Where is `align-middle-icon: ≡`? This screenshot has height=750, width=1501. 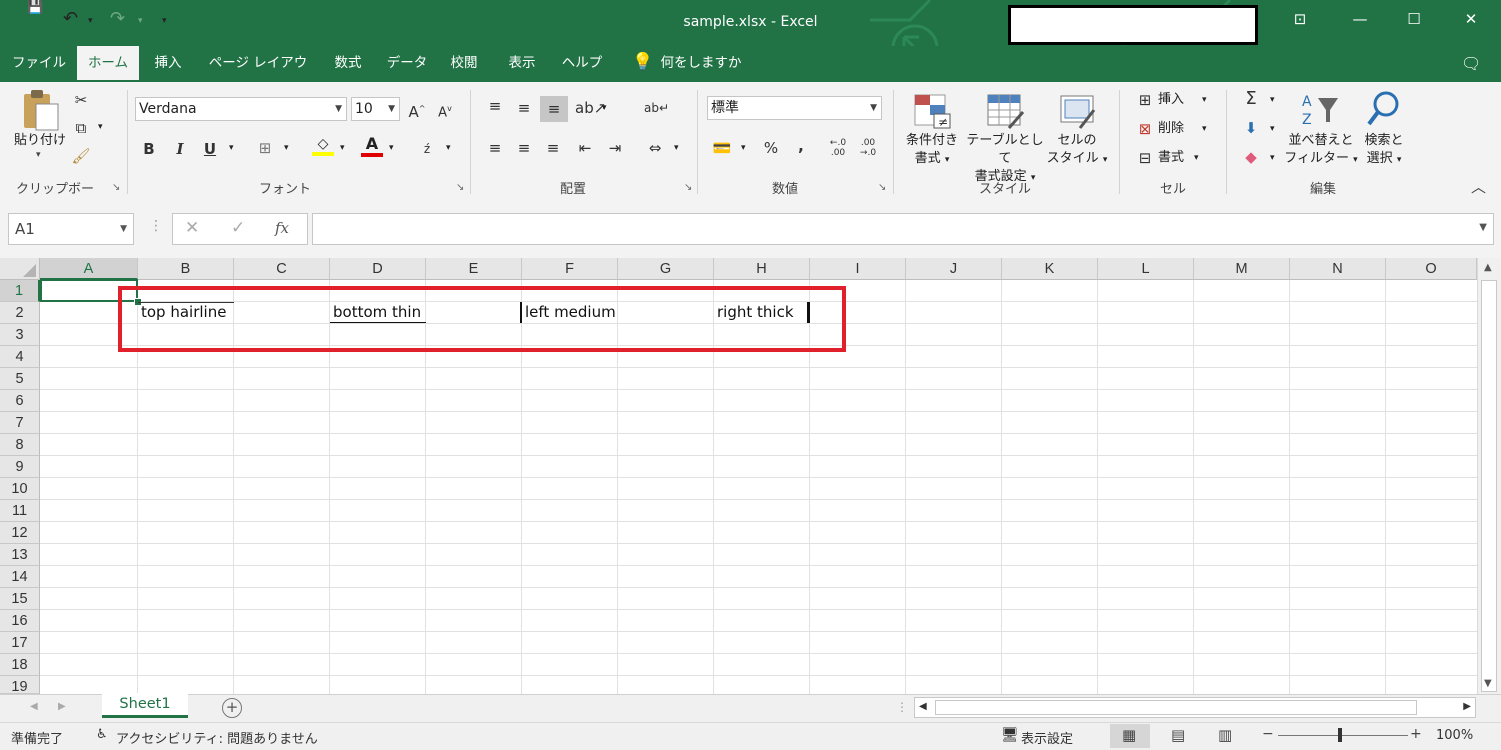
align-middle-icon: ≡ is located at coordinates (524, 108).